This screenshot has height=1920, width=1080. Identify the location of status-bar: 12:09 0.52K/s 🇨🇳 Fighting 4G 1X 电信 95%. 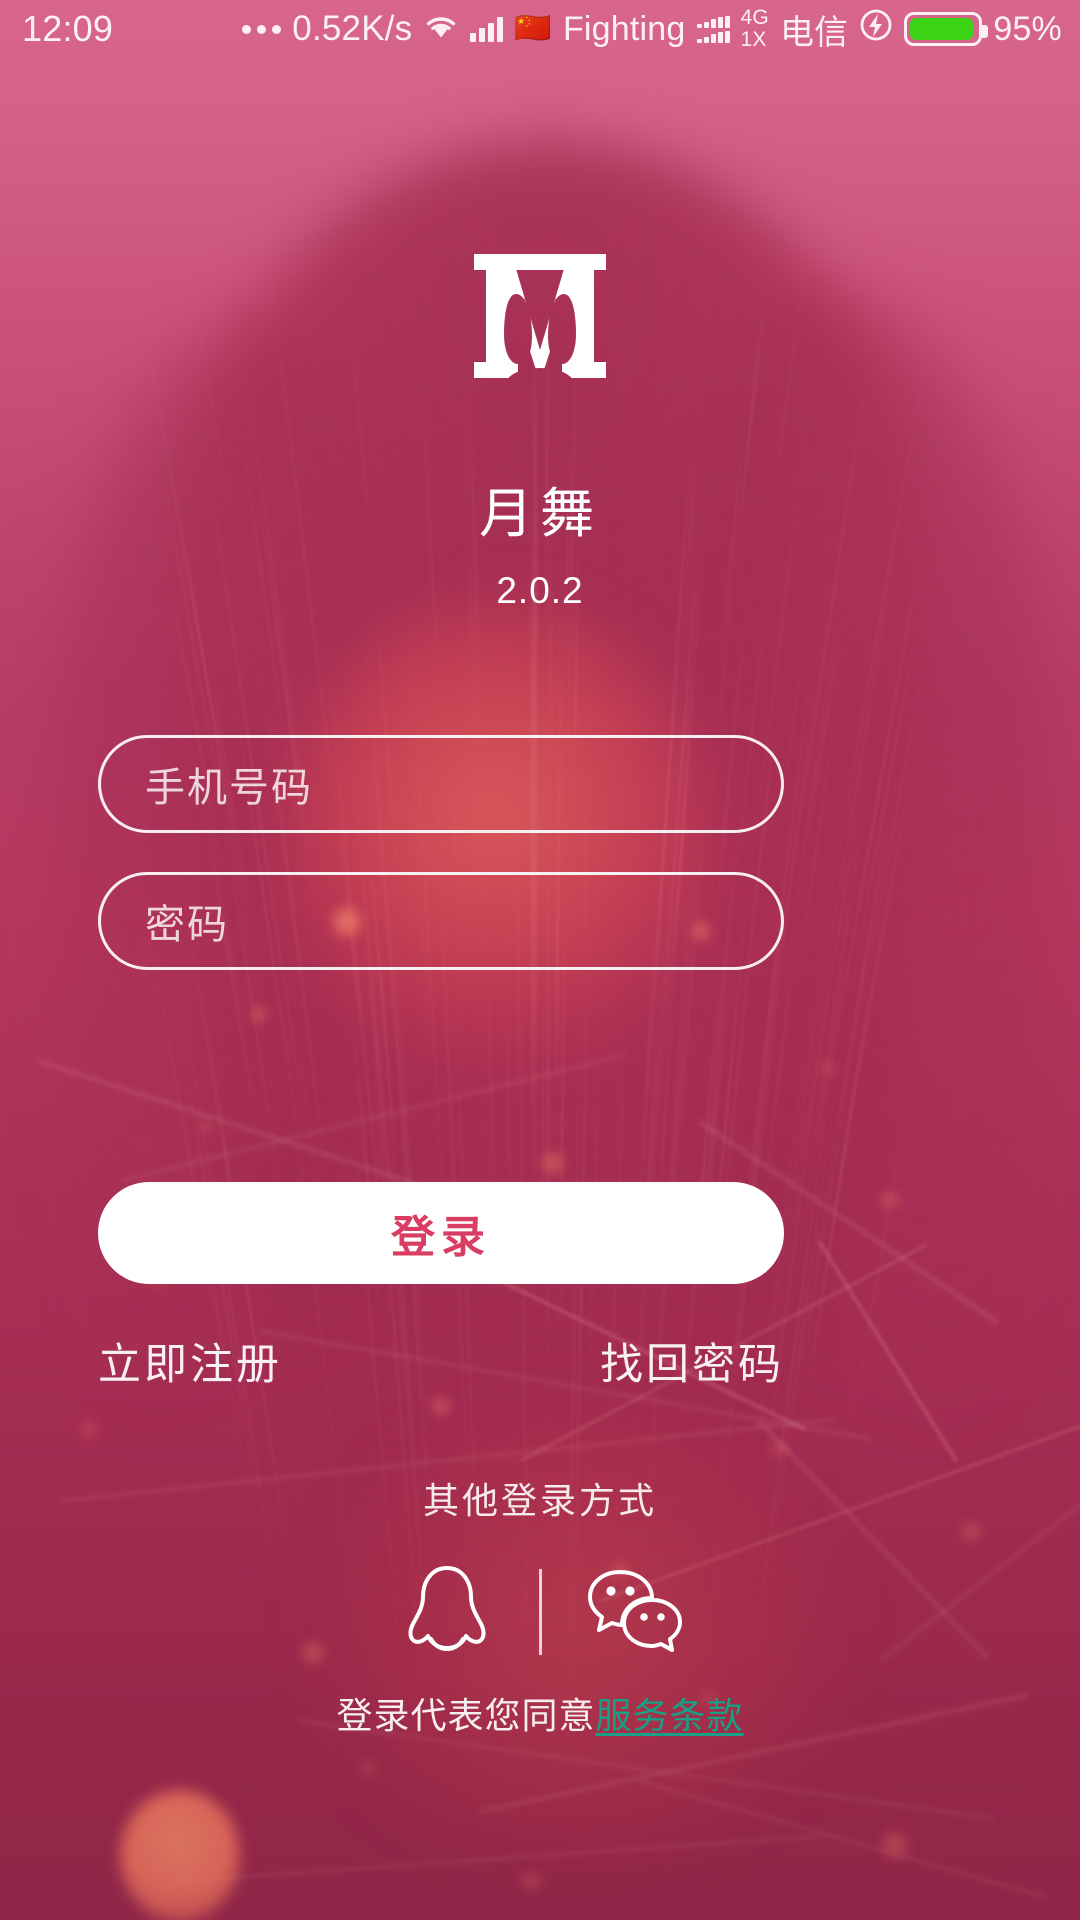
(540, 29).